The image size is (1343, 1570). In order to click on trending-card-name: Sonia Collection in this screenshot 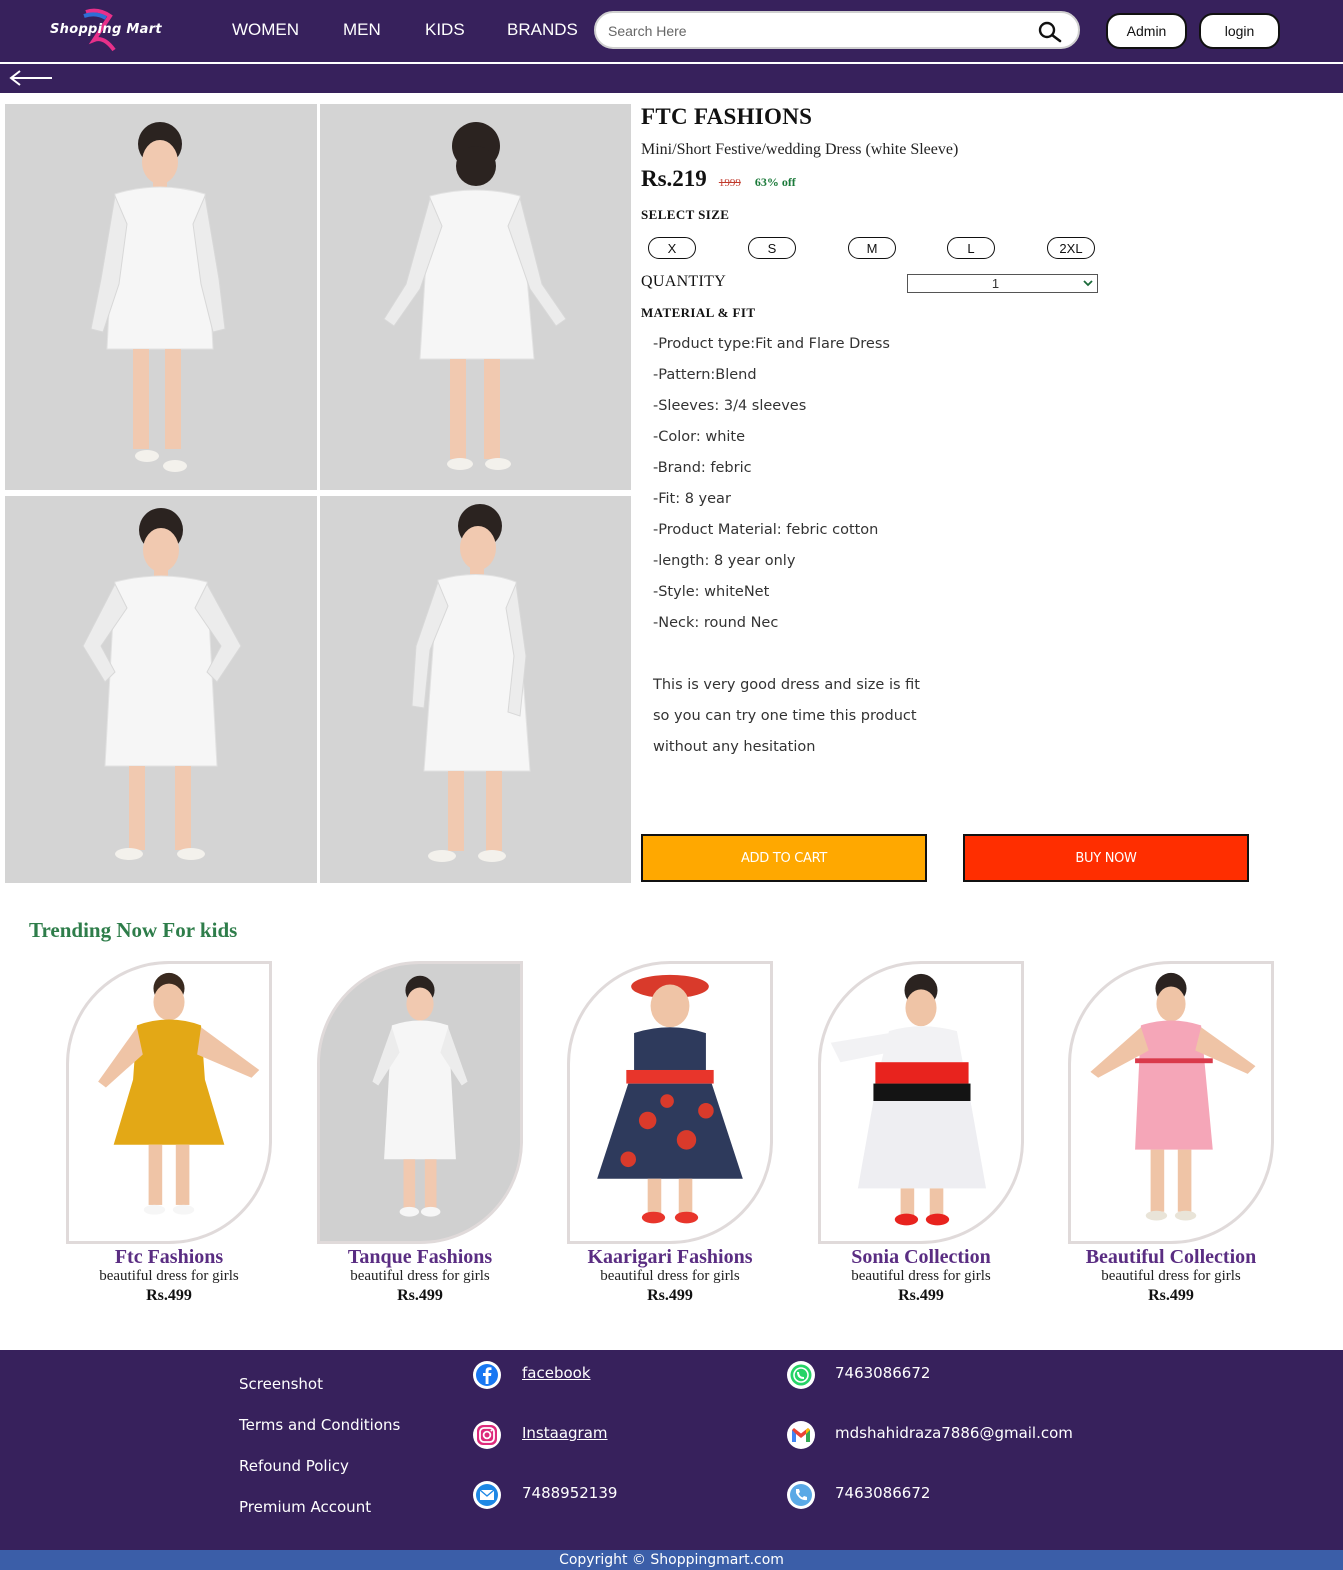, I will do `click(921, 1257)`.